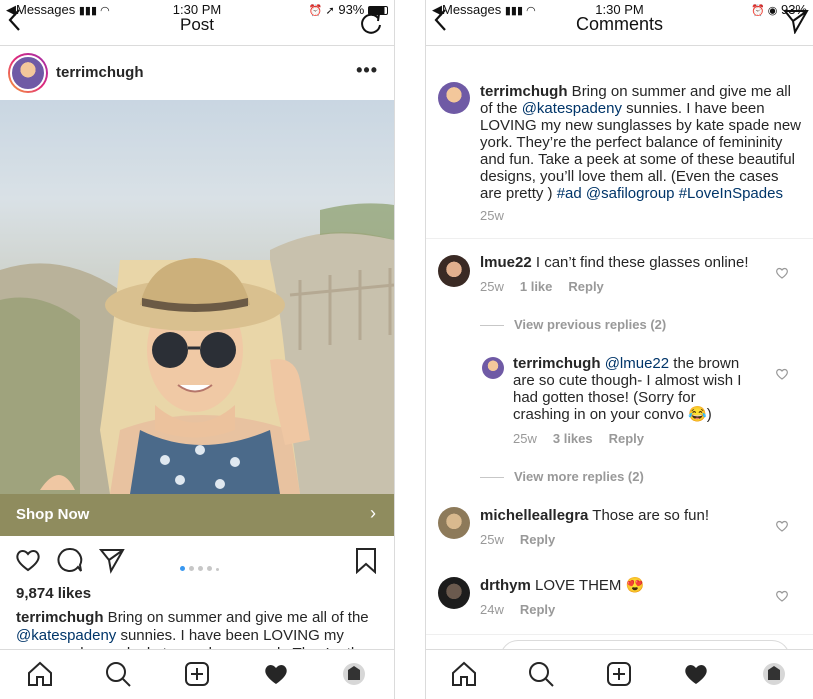 This screenshot has height=699, width=813. I want to click on post-actions, so click(197, 560).